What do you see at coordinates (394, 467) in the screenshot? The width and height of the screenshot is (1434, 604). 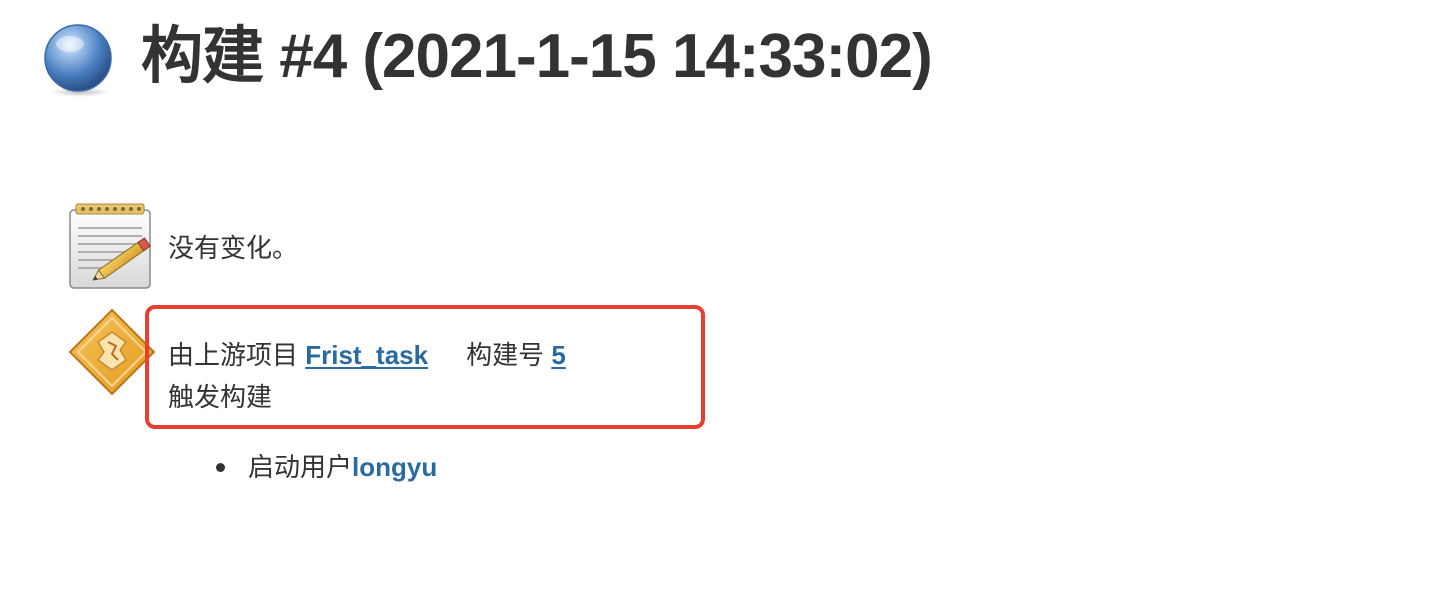 I see `user-link: longyu` at bounding box center [394, 467].